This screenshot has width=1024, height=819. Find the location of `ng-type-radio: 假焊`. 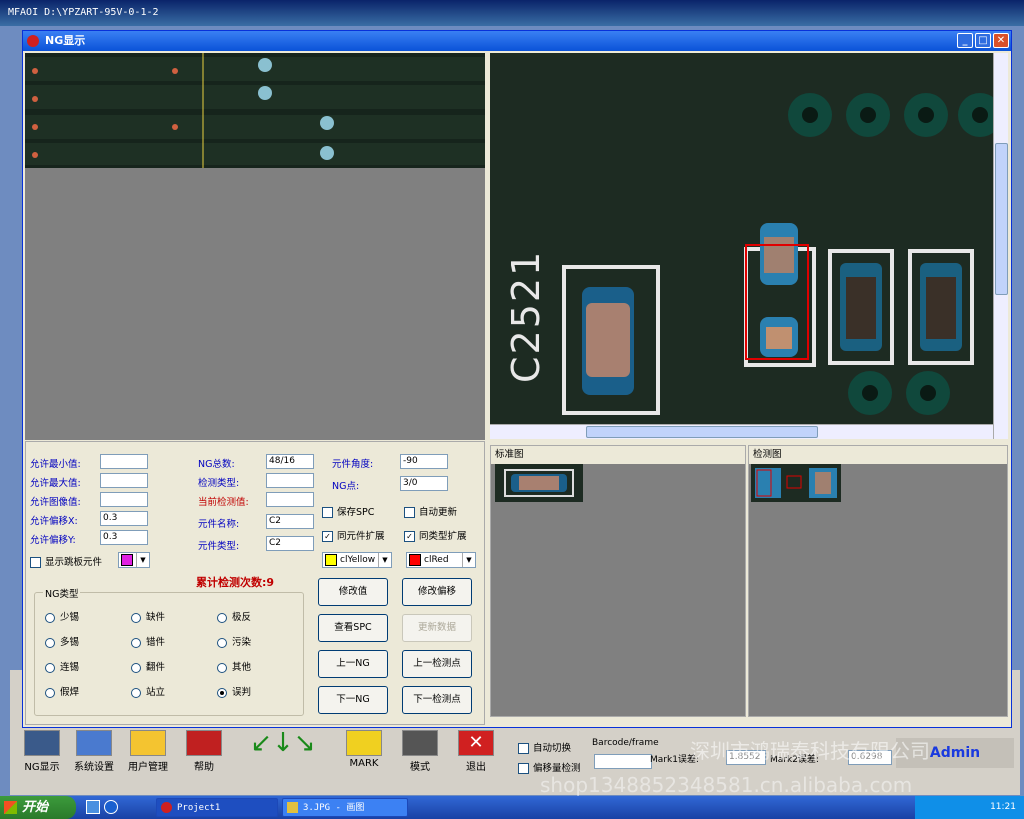

ng-type-radio: 假焊 is located at coordinates (62, 691).